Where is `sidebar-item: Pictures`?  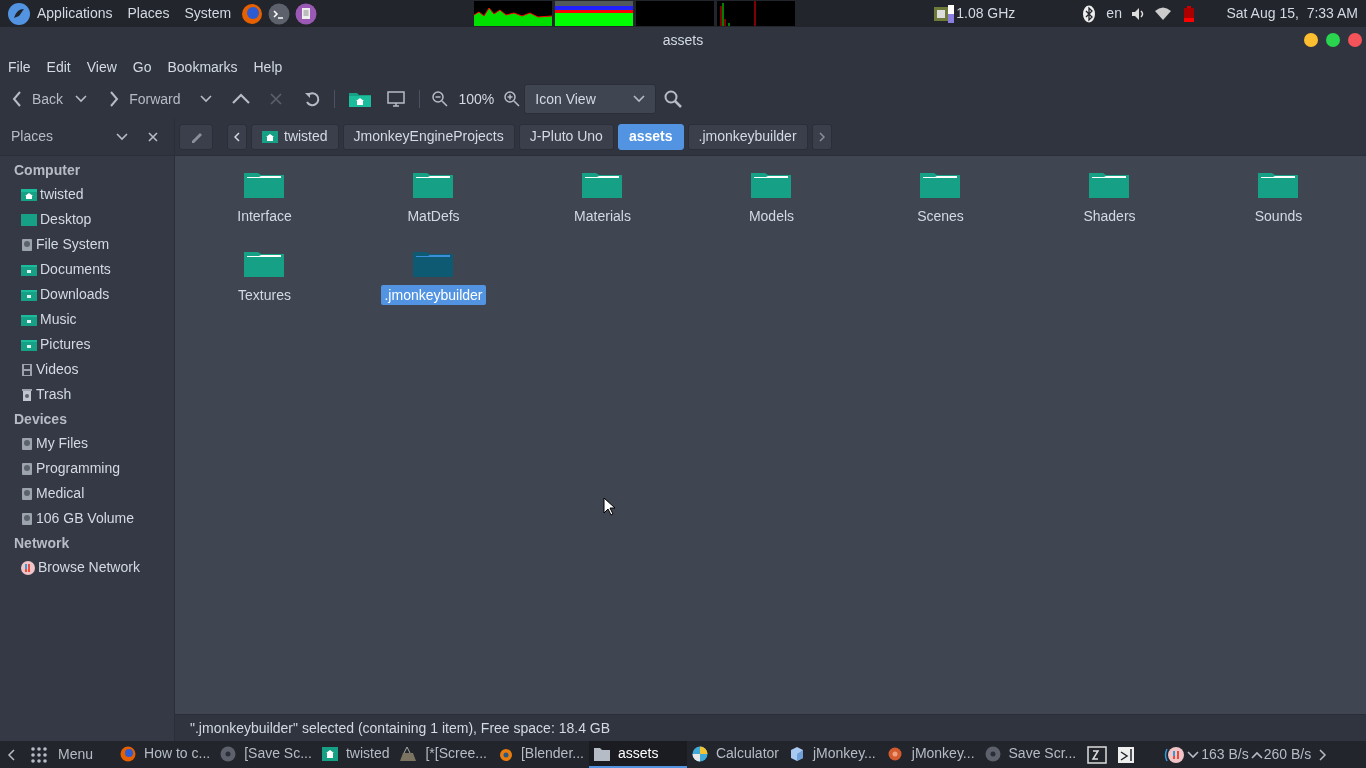 sidebar-item: Pictures is located at coordinates (87, 344).